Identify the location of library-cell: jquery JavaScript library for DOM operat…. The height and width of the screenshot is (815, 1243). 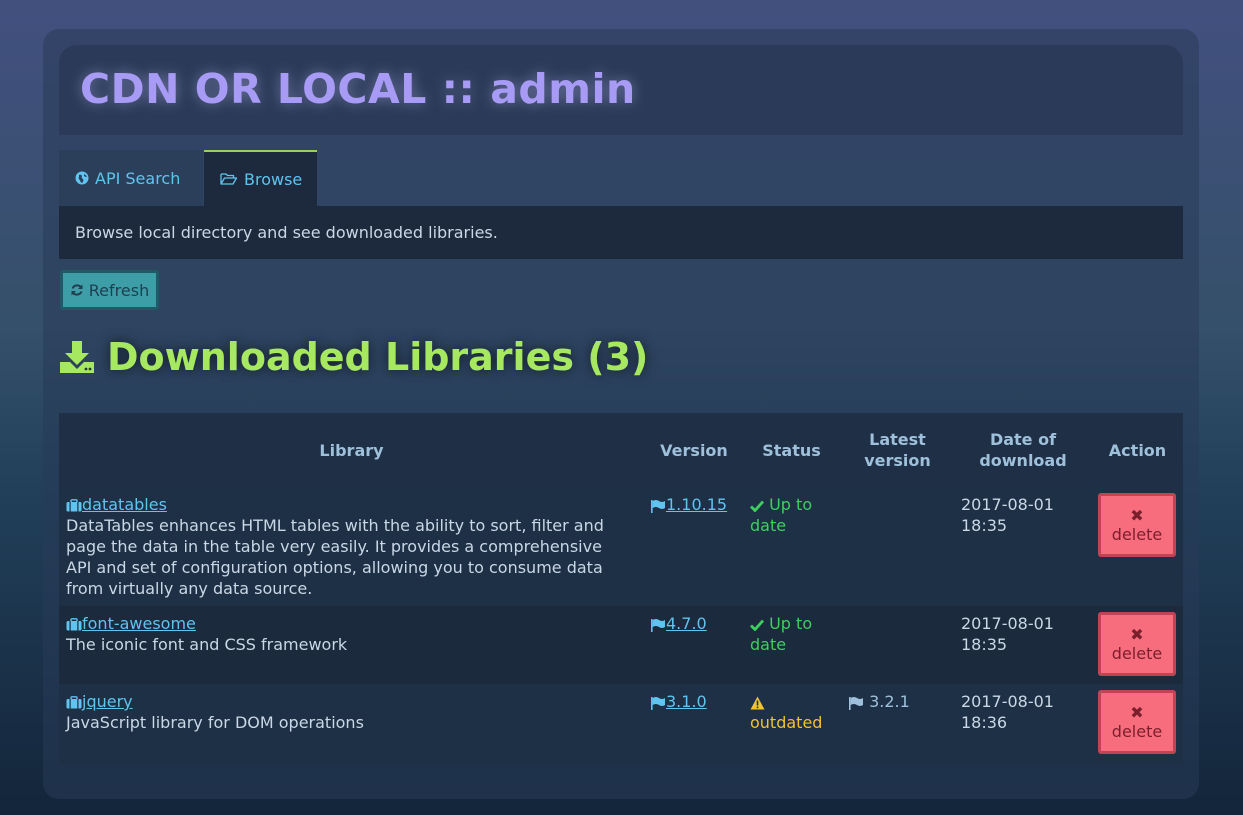
(346, 712).